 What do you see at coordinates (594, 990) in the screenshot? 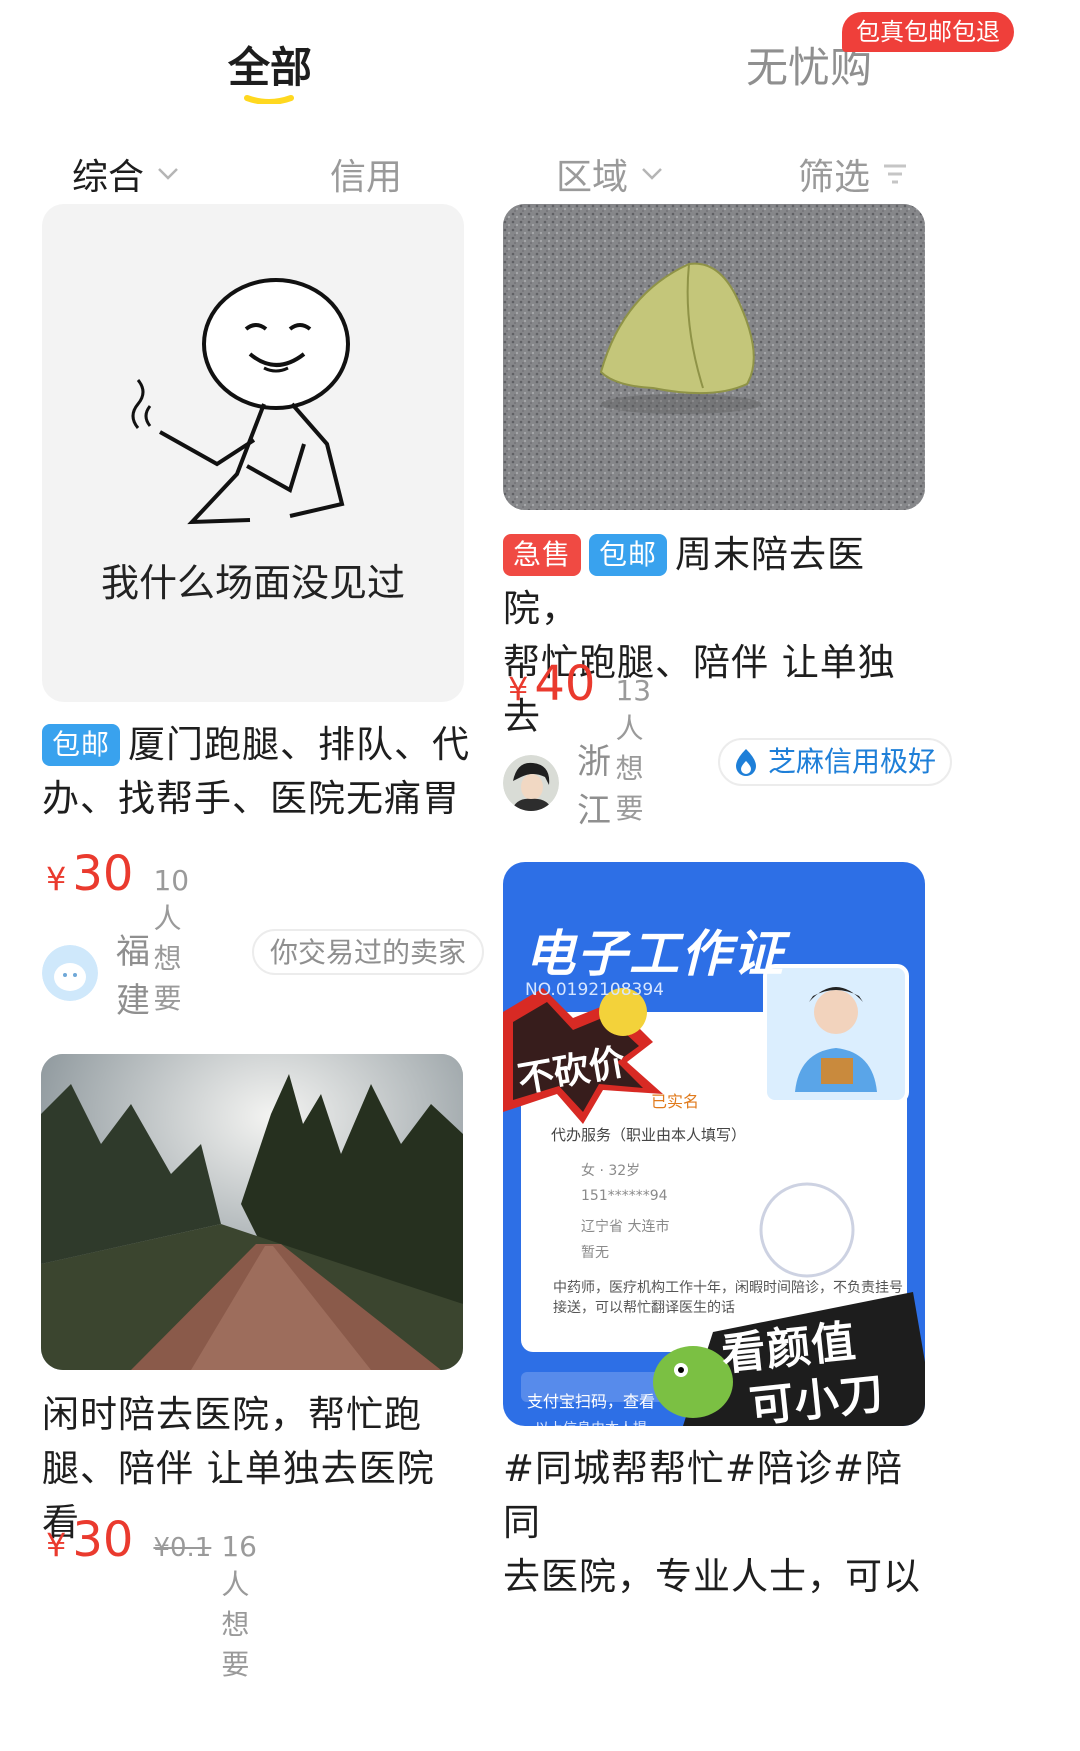
I see `work-badge-number: NO.0192108394` at bounding box center [594, 990].